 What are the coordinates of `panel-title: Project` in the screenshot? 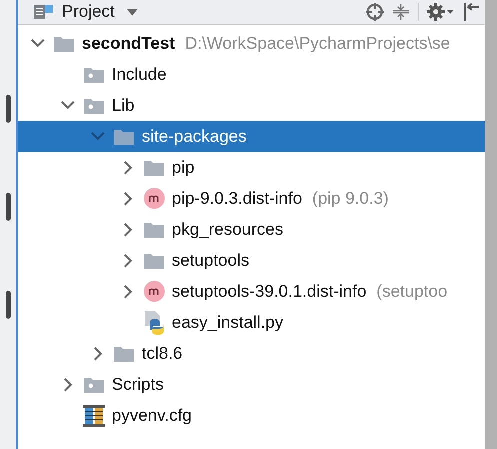 It's located at (88, 12).